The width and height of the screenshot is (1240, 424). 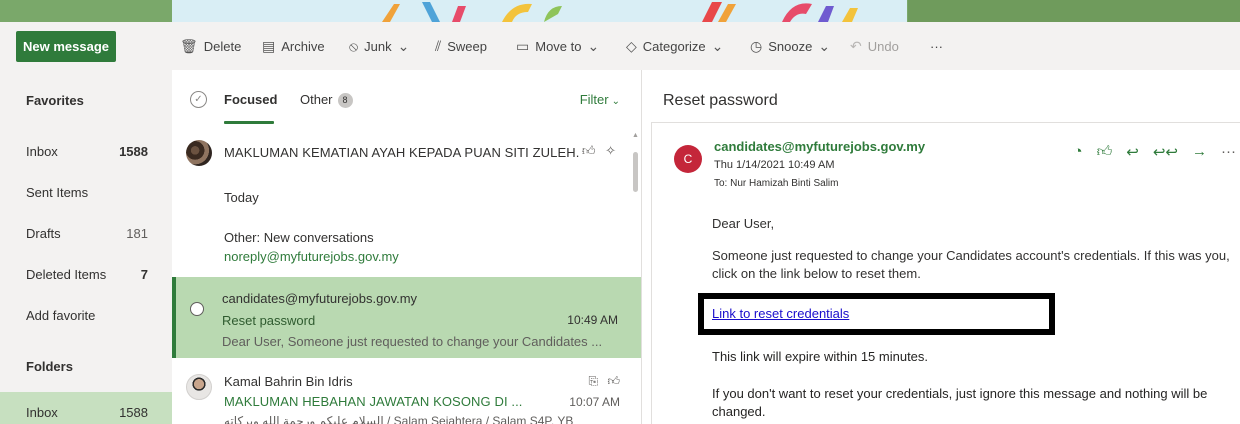 What do you see at coordinates (61, 315) in the screenshot?
I see `add-favorite-label: Add favorite` at bounding box center [61, 315].